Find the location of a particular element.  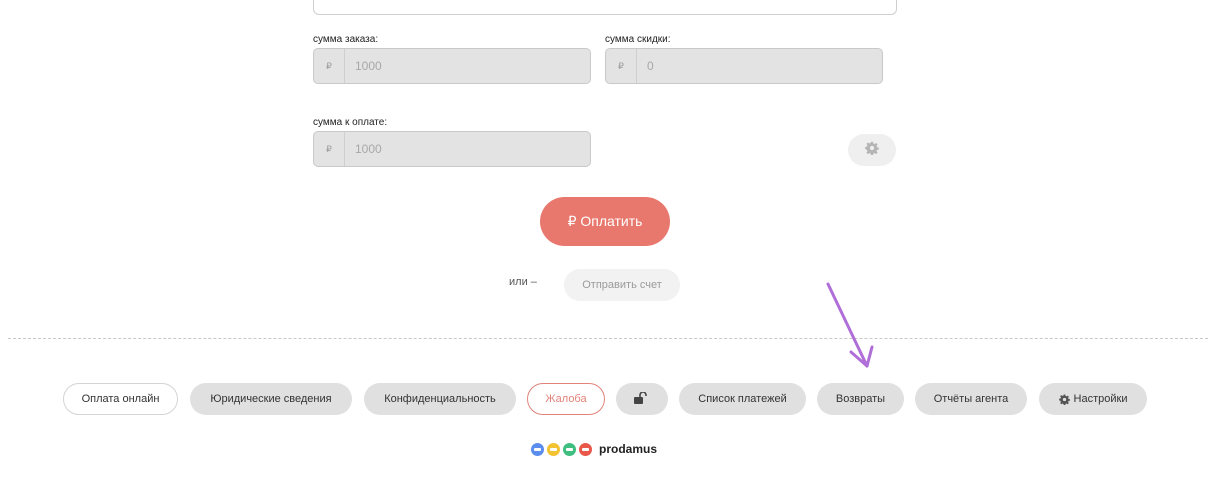

to-pay-label: сумма к оплате: is located at coordinates (350, 122).